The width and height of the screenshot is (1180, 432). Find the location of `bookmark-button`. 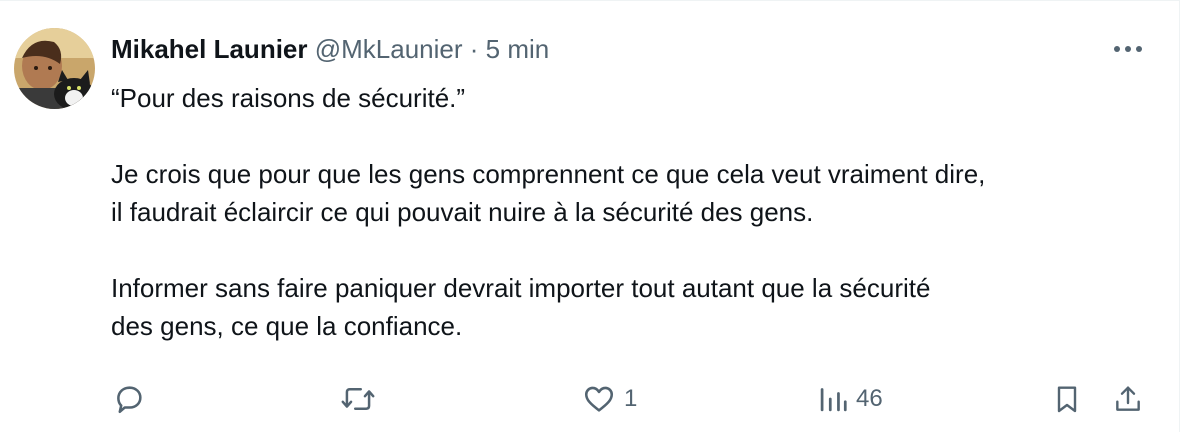

bookmark-button is located at coordinates (1067, 399).